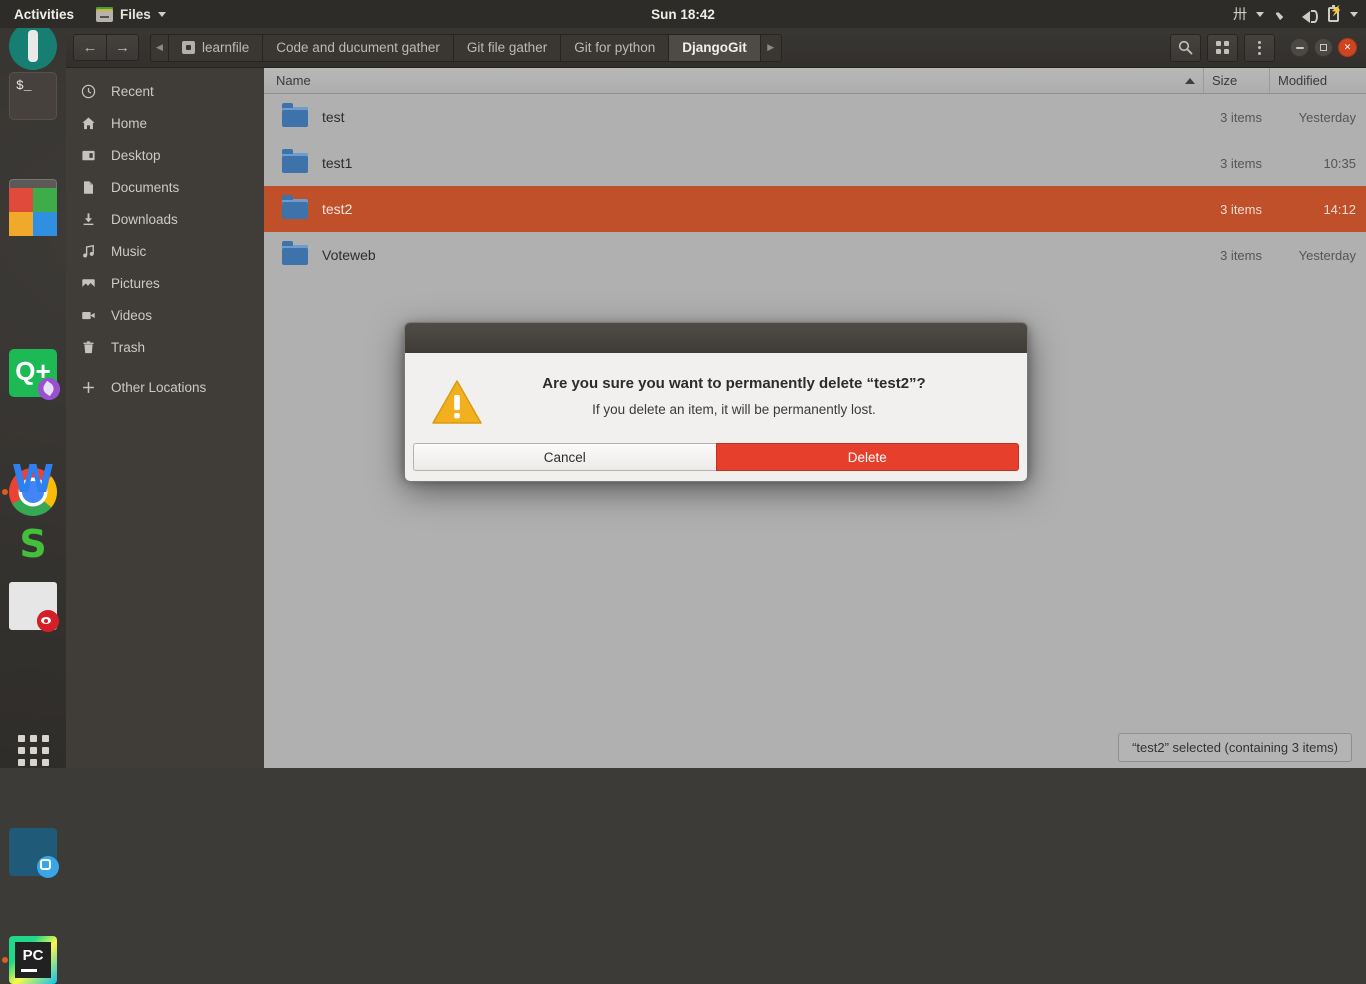 The width and height of the screenshot is (1366, 984). Describe the element at coordinates (33, 852) in the screenshot. I see `dock-item-screenshot` at that location.